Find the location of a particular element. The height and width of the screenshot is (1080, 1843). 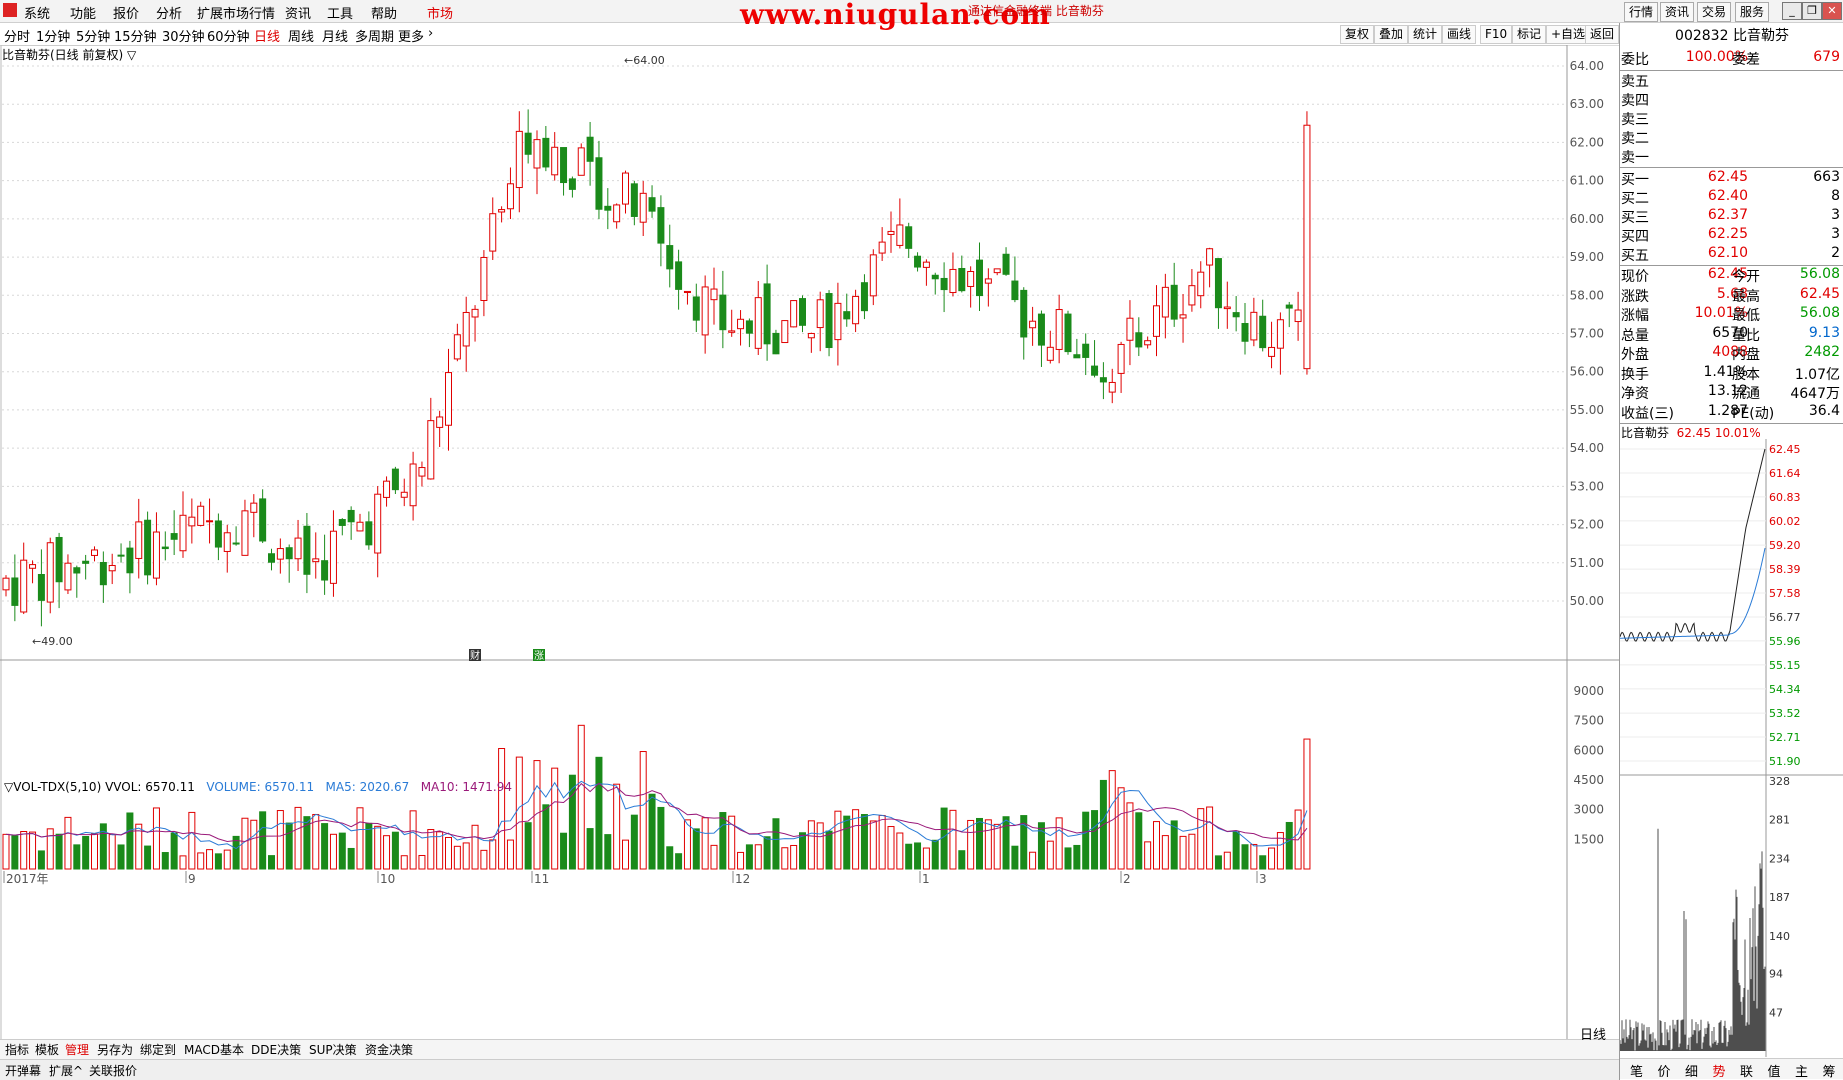

price-tick: 64.00 is located at coordinates (1587, 66).